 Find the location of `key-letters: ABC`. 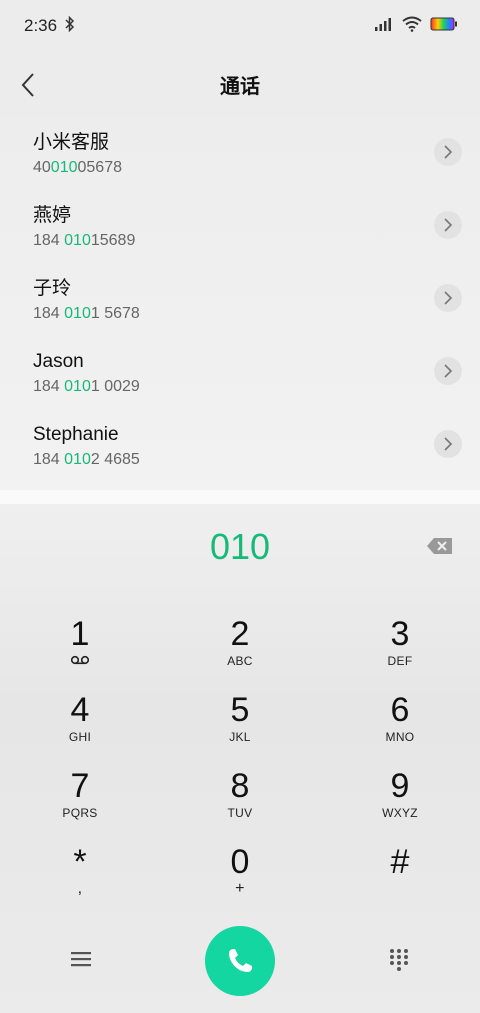

key-letters: ABC is located at coordinates (240, 661).